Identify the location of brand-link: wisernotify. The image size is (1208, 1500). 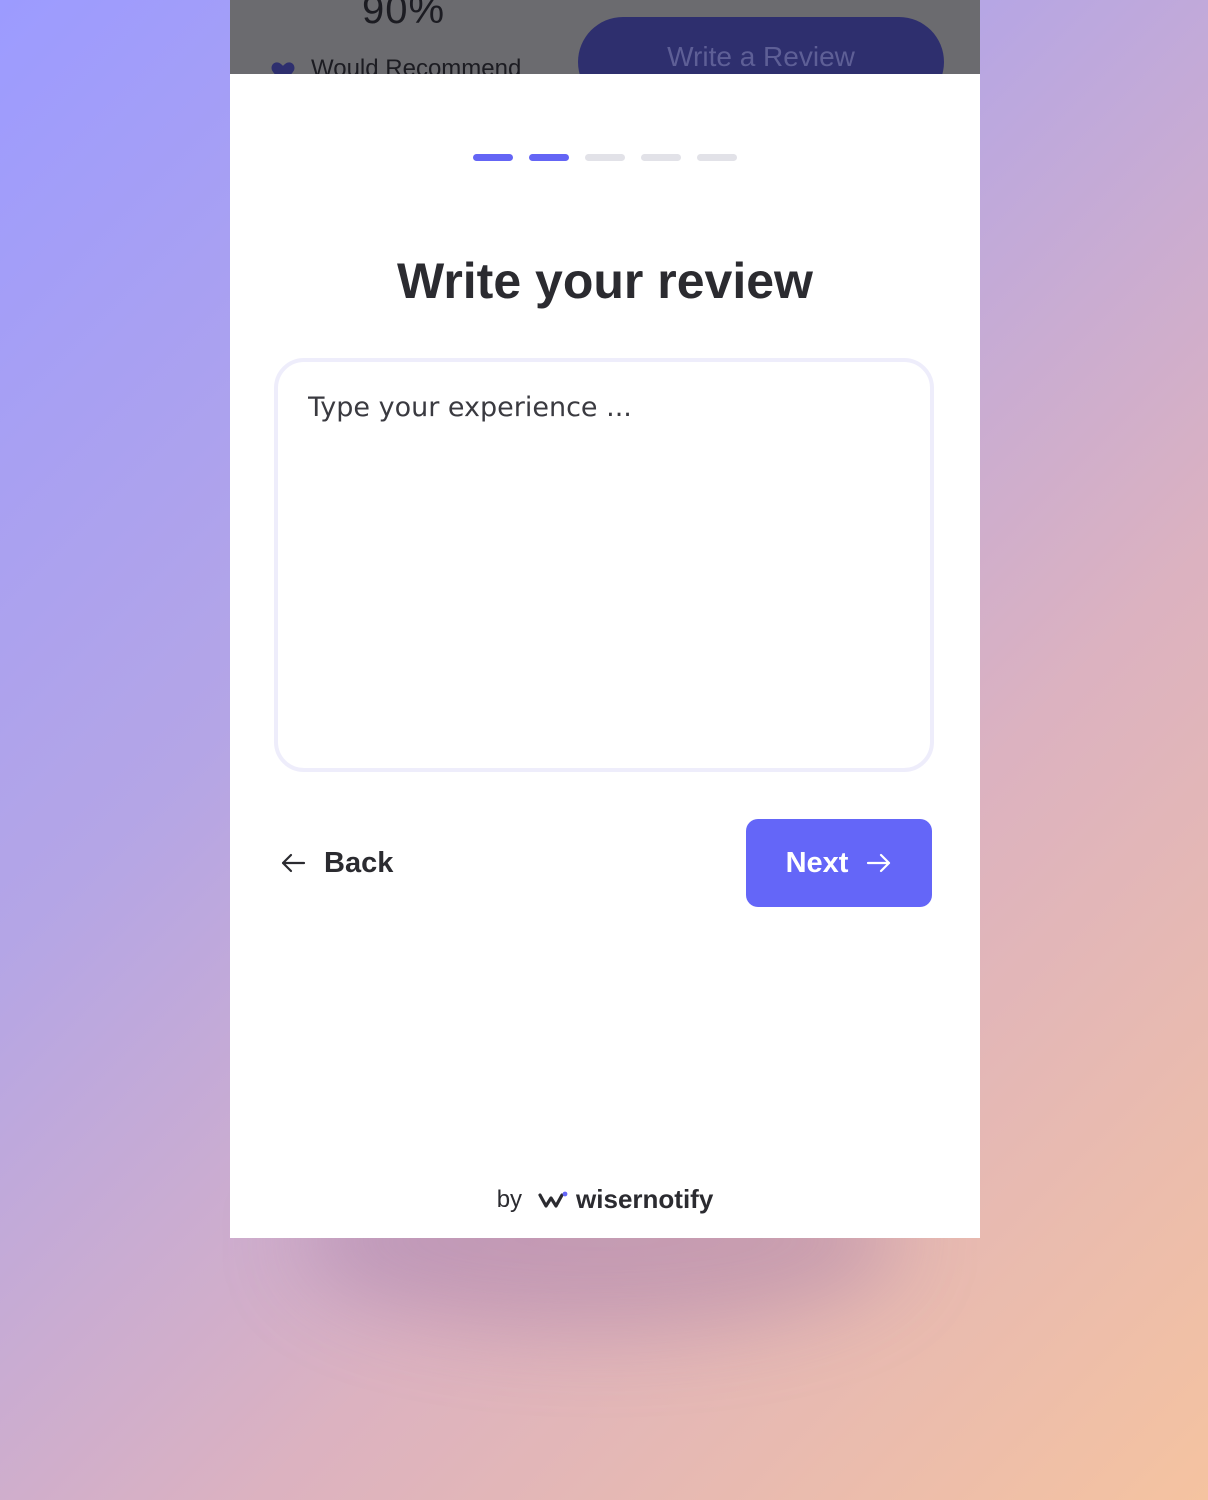
(625, 1199).